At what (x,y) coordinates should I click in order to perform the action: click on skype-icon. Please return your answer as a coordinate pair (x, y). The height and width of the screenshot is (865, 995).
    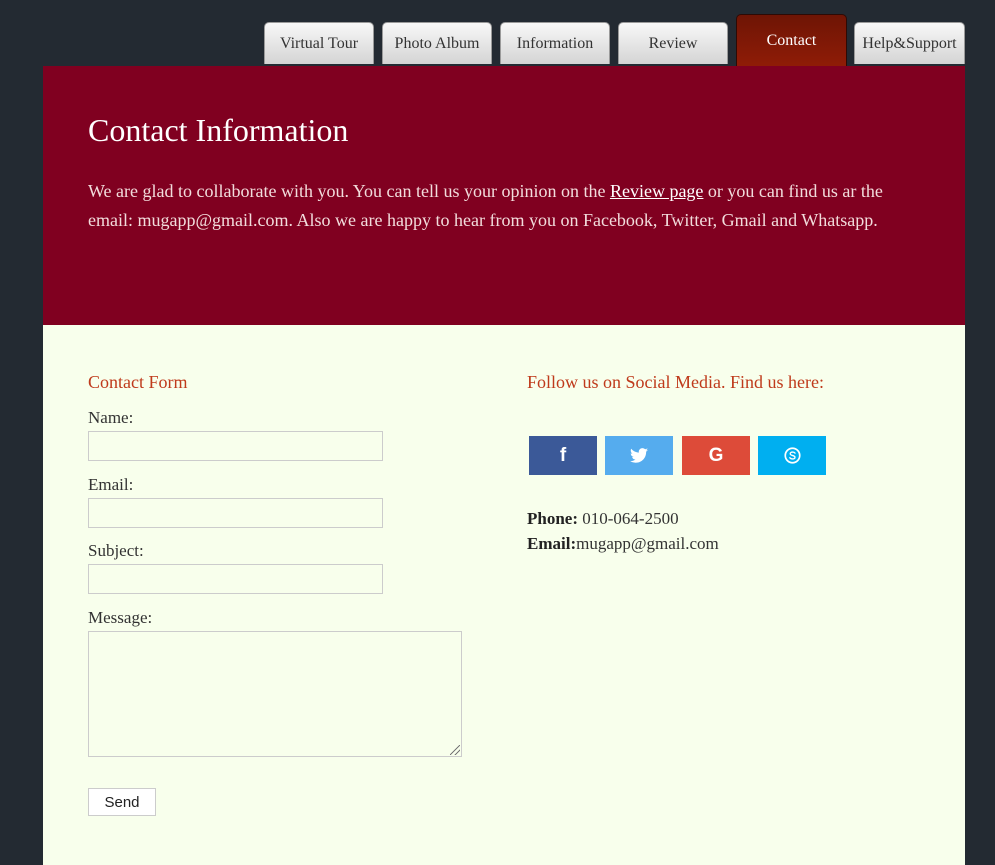
    Looking at the image, I should click on (792, 455).